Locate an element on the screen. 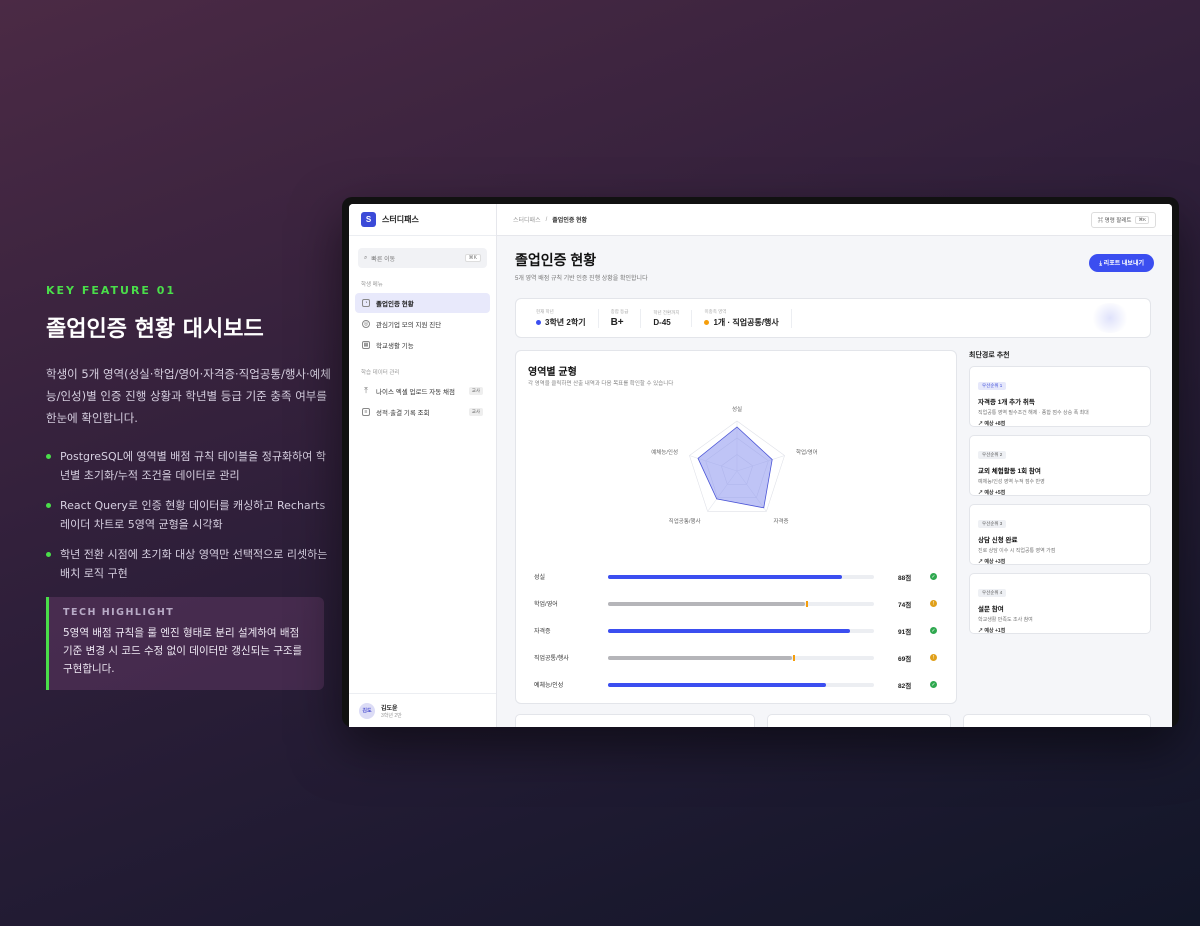 This screenshot has width=1200, height=926. sidebar-item-label: 학교생활 기능 is located at coordinates (395, 346).